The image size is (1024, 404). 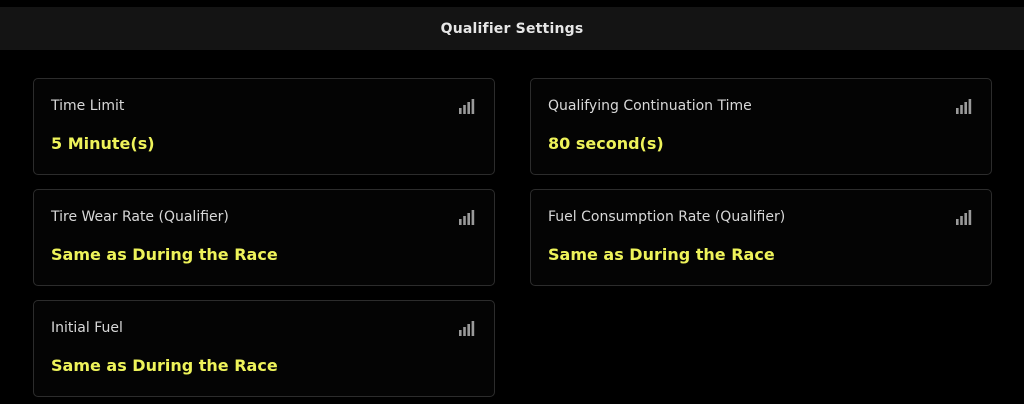 What do you see at coordinates (140, 217) in the screenshot?
I see `setting-label: Tire Wear Rate (Qualifier)` at bounding box center [140, 217].